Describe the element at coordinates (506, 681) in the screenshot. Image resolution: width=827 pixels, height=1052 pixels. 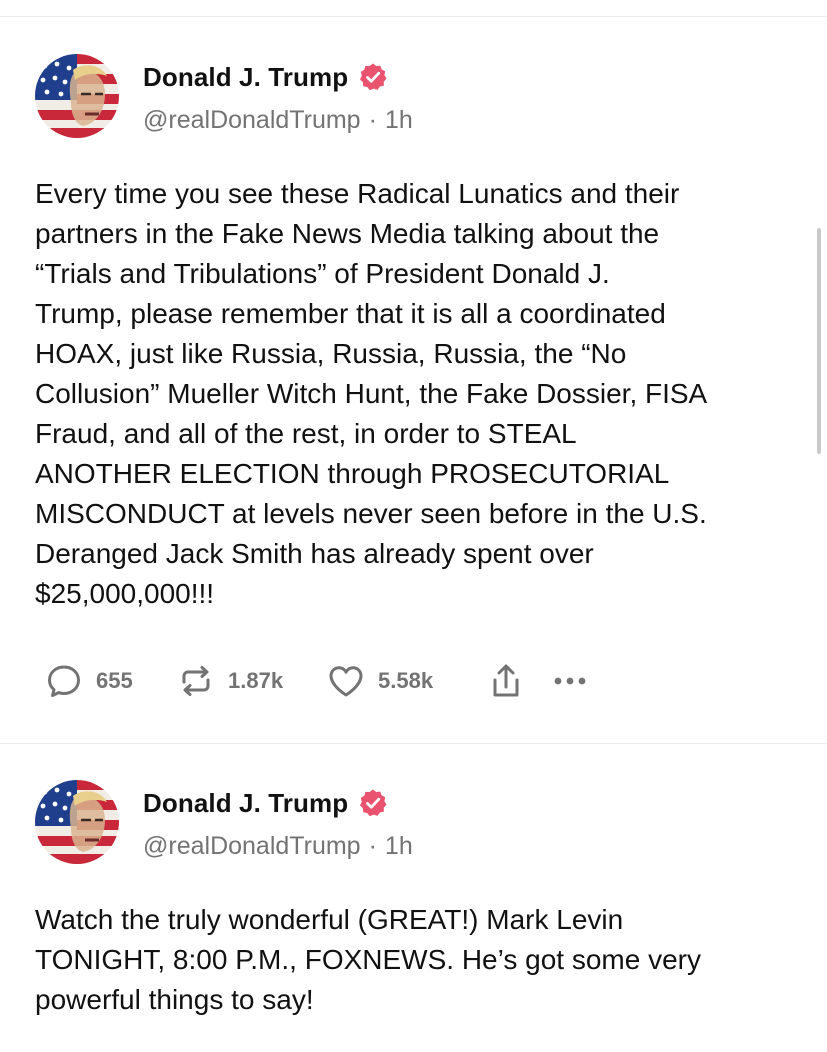
I see `share-upload-icon` at that location.